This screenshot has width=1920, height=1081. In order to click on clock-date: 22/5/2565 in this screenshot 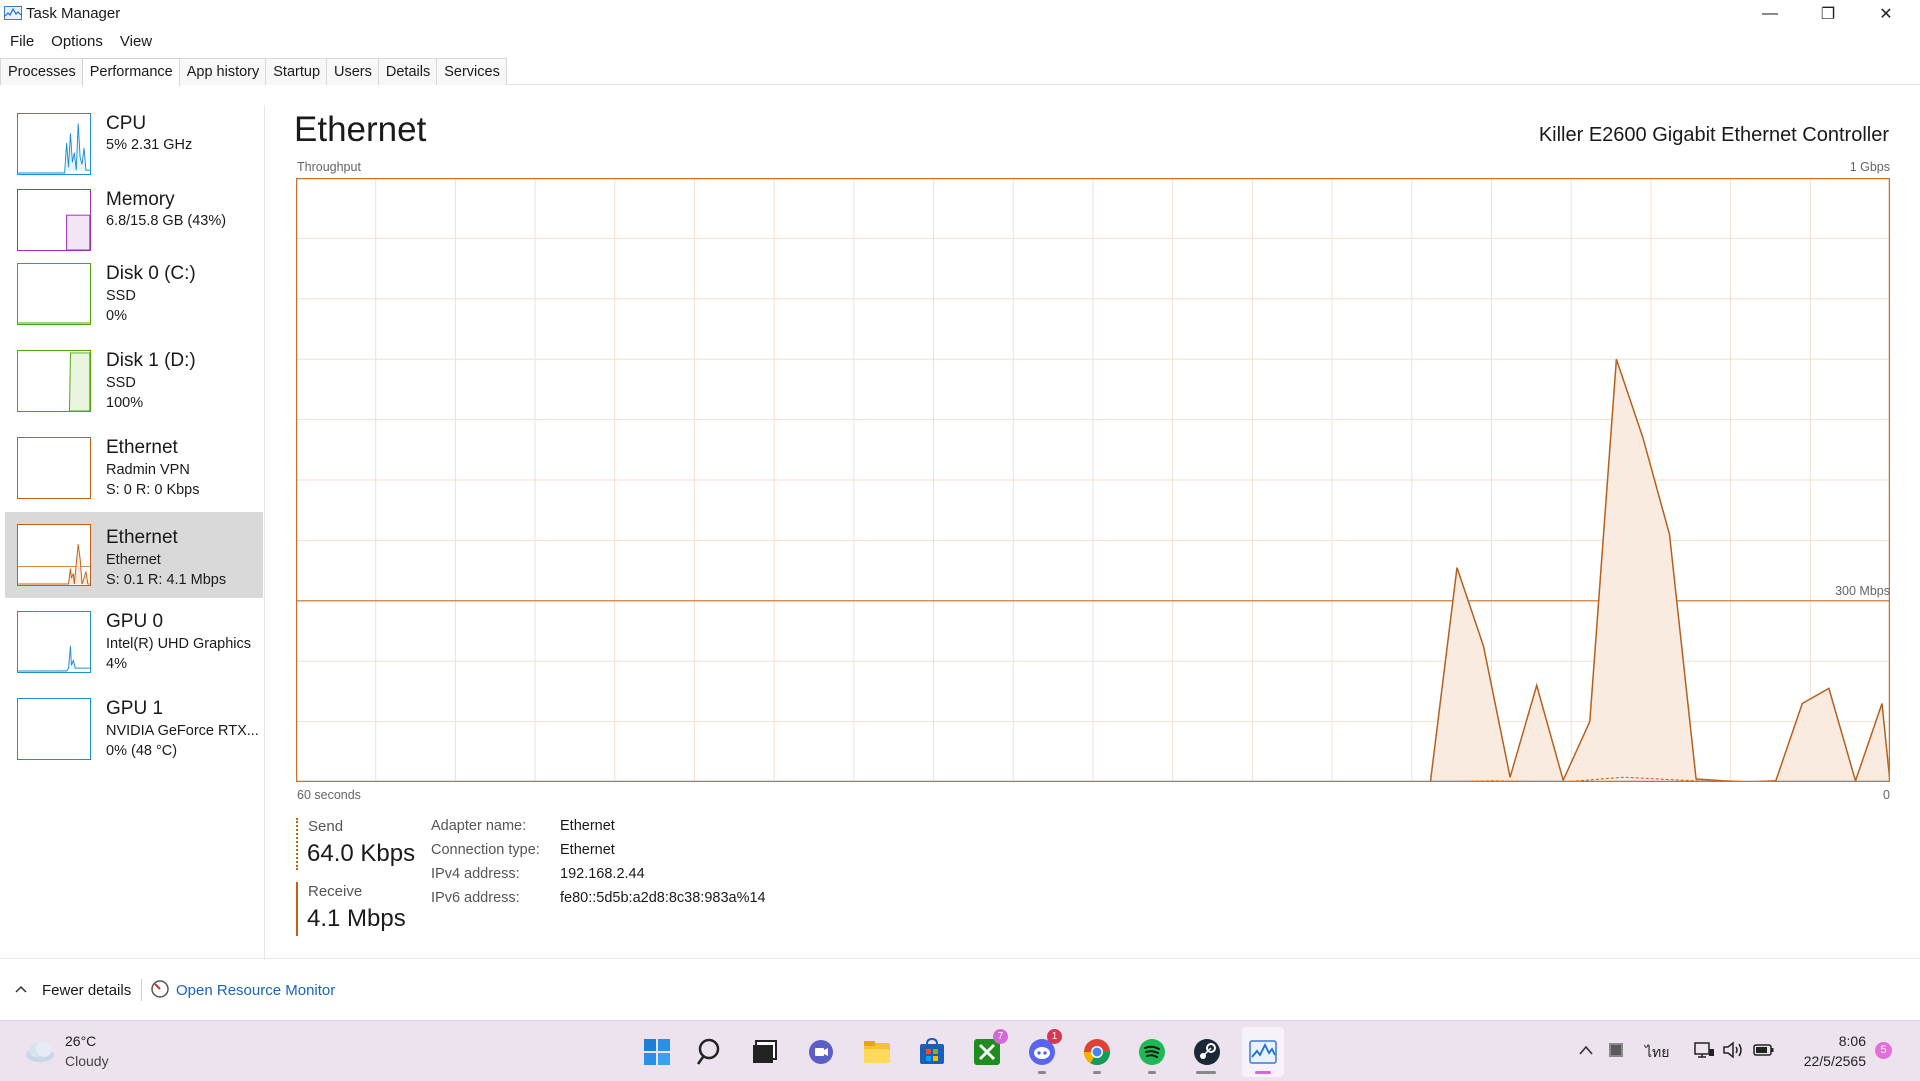, I will do `click(1835, 1061)`.